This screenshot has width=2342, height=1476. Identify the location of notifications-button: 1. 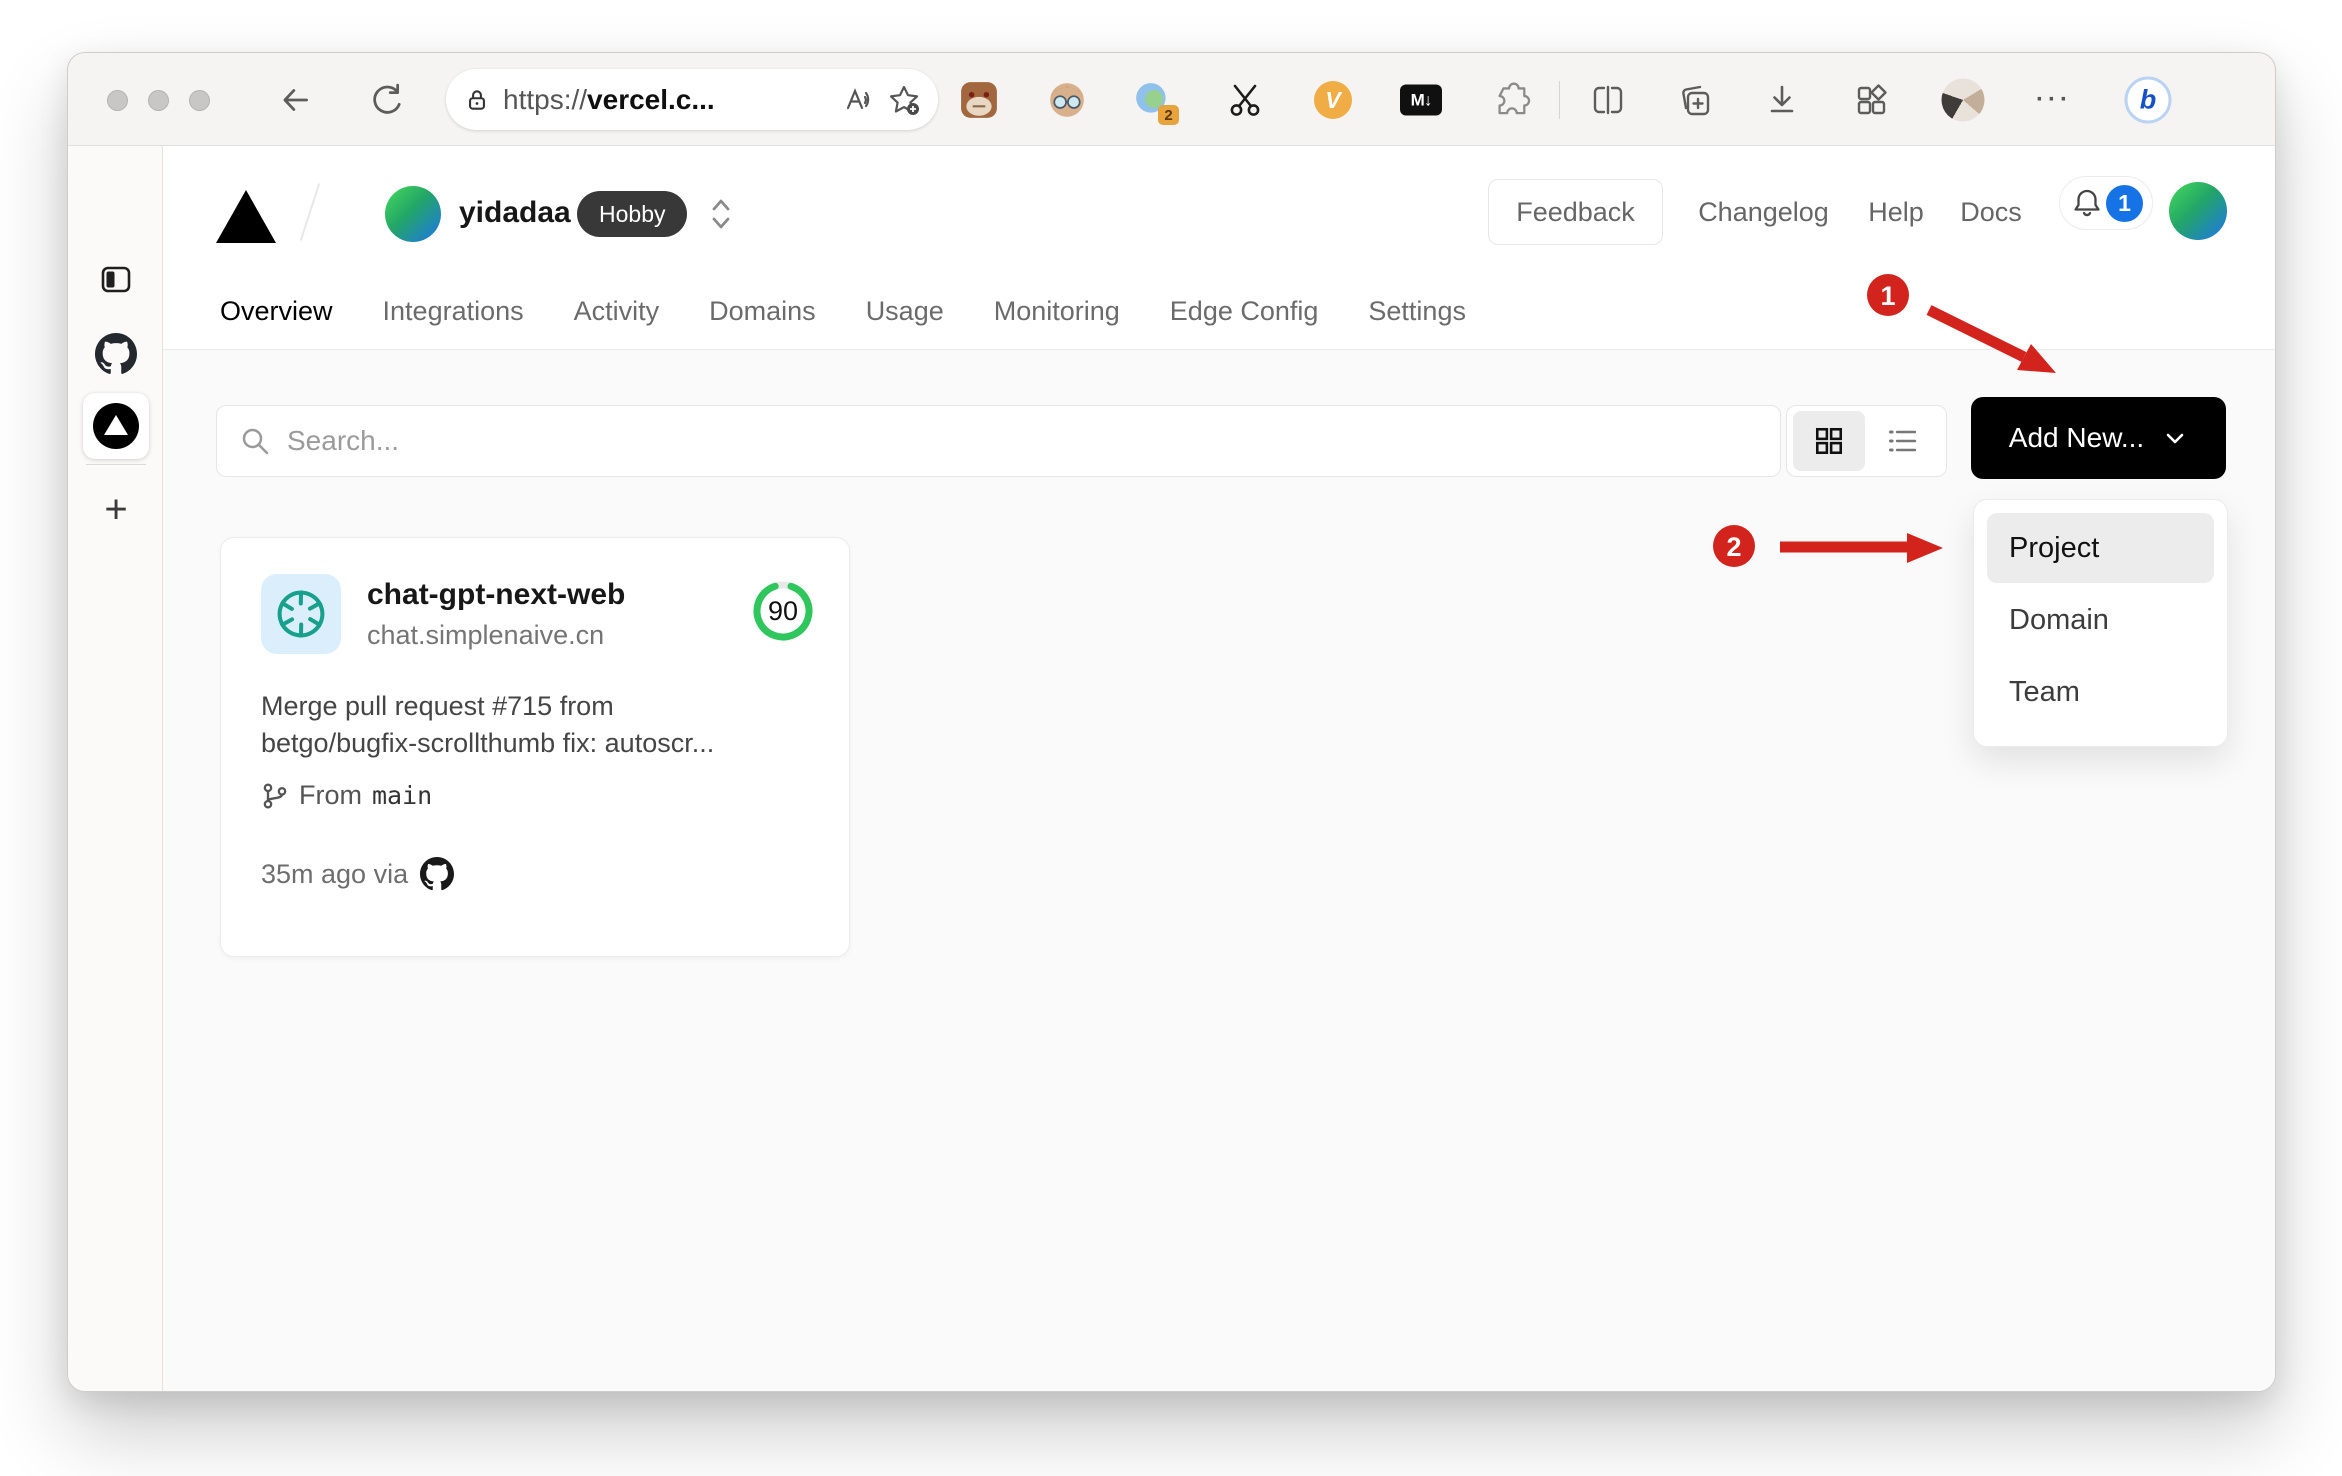
(2106, 203).